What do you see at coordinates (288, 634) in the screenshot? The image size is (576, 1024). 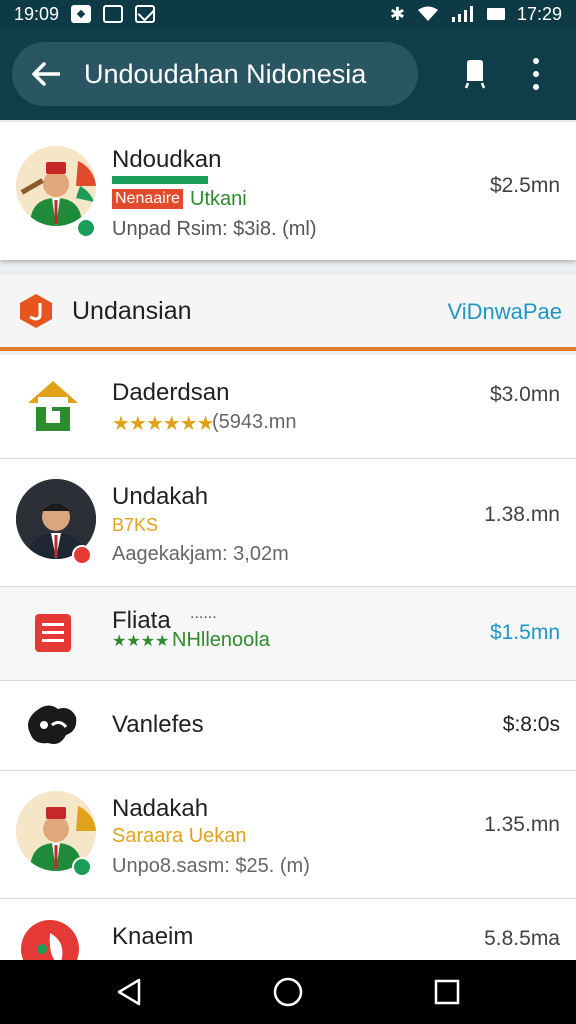 I see `list-item: Fliata ...... ★★★★ NHllenoola $1.5mn` at bounding box center [288, 634].